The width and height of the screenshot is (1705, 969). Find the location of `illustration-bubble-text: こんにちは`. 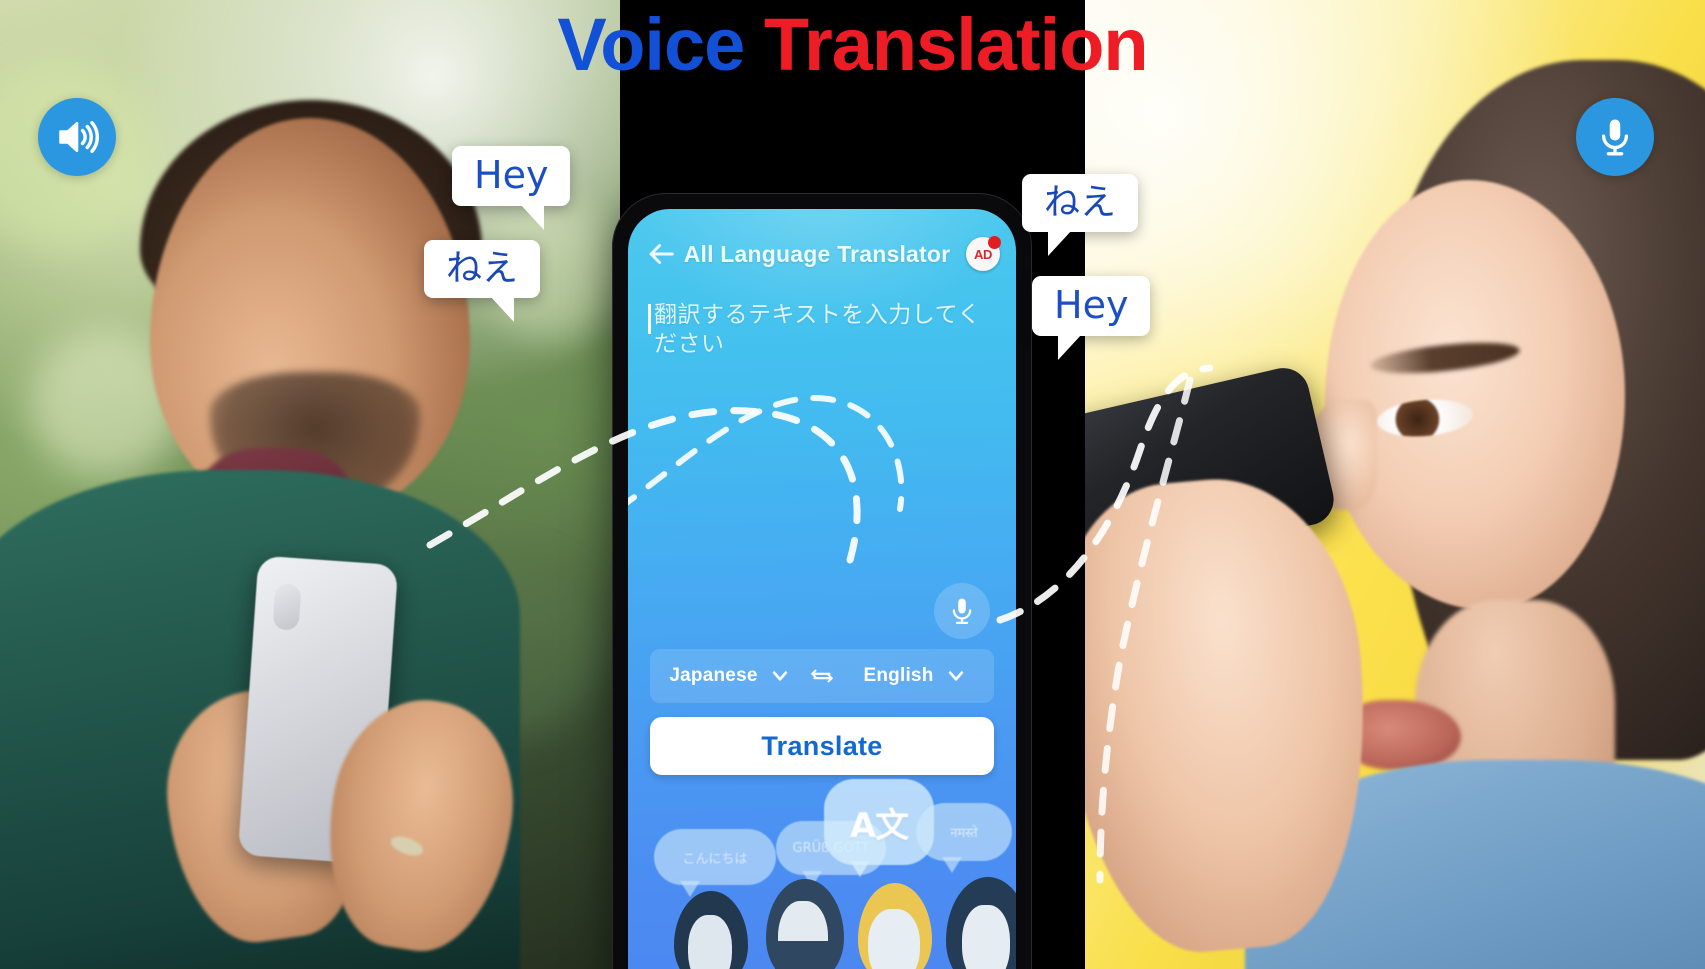

illustration-bubble-text: こんにちは is located at coordinates (715, 859).